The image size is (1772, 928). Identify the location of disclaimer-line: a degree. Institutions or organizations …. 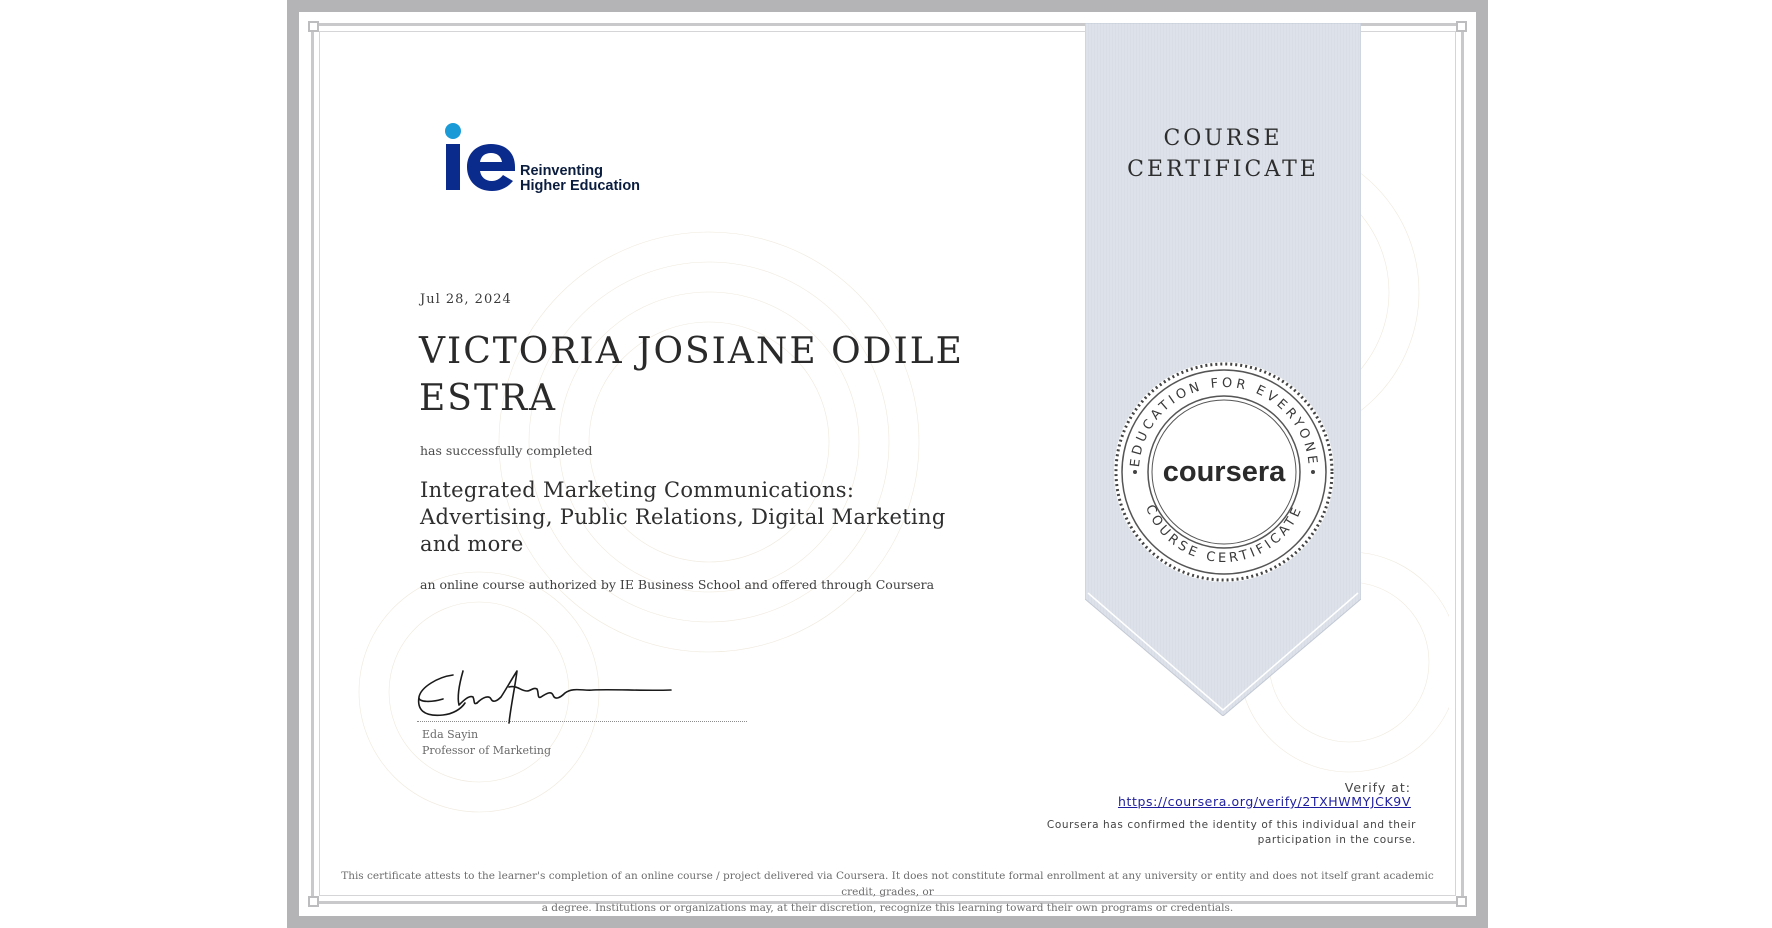
(887, 908).